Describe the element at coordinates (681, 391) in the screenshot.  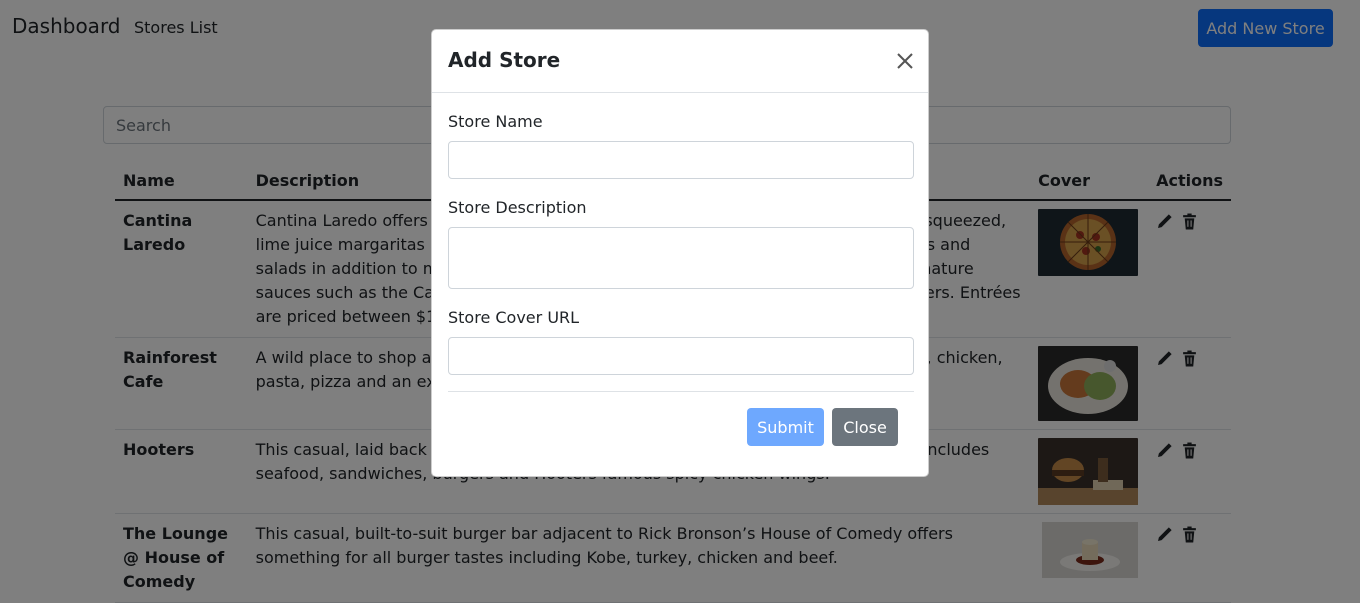
I see `modal-divider` at that location.